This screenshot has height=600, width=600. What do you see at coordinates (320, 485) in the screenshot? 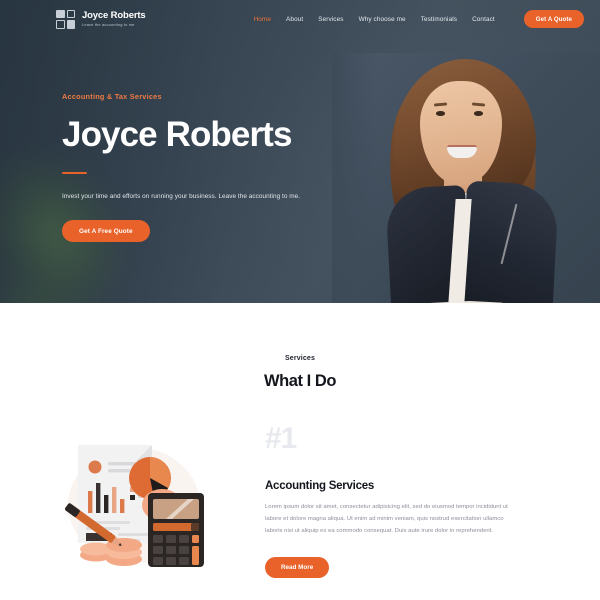
I see `service-title: Accounting Services` at bounding box center [320, 485].